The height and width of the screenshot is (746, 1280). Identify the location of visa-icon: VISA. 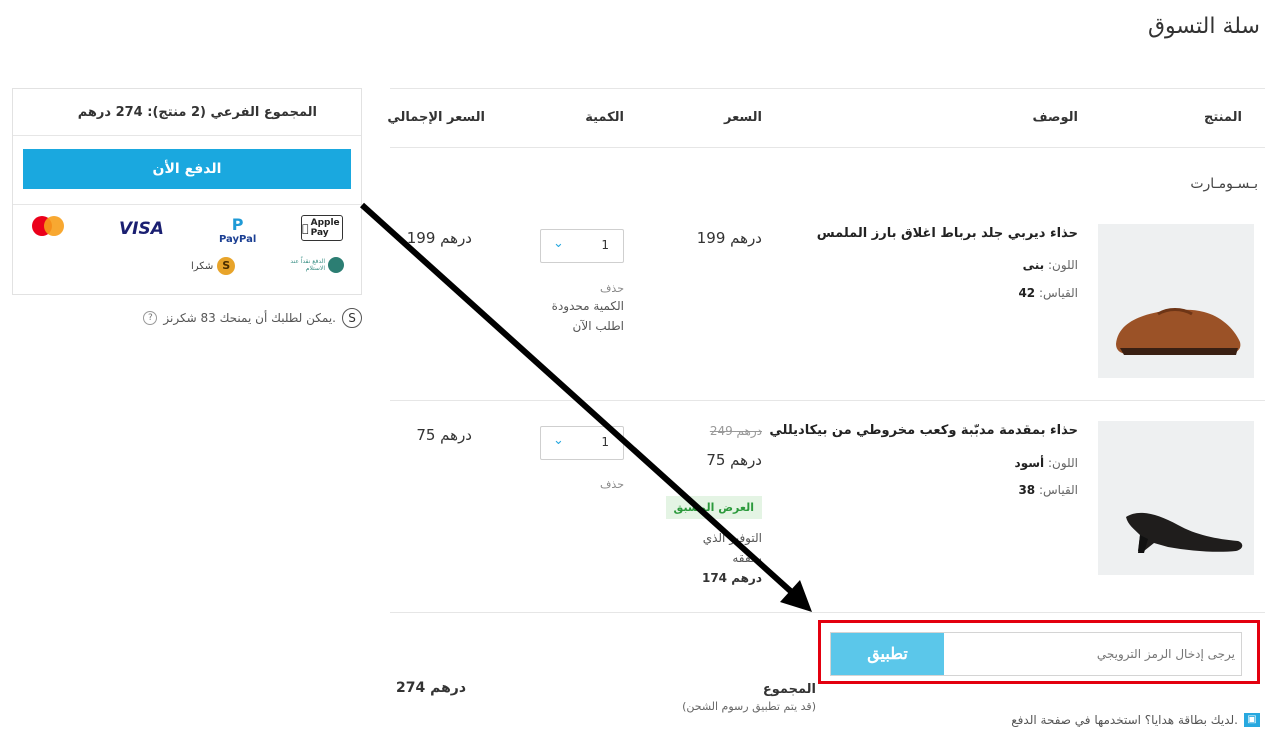
(141, 229).